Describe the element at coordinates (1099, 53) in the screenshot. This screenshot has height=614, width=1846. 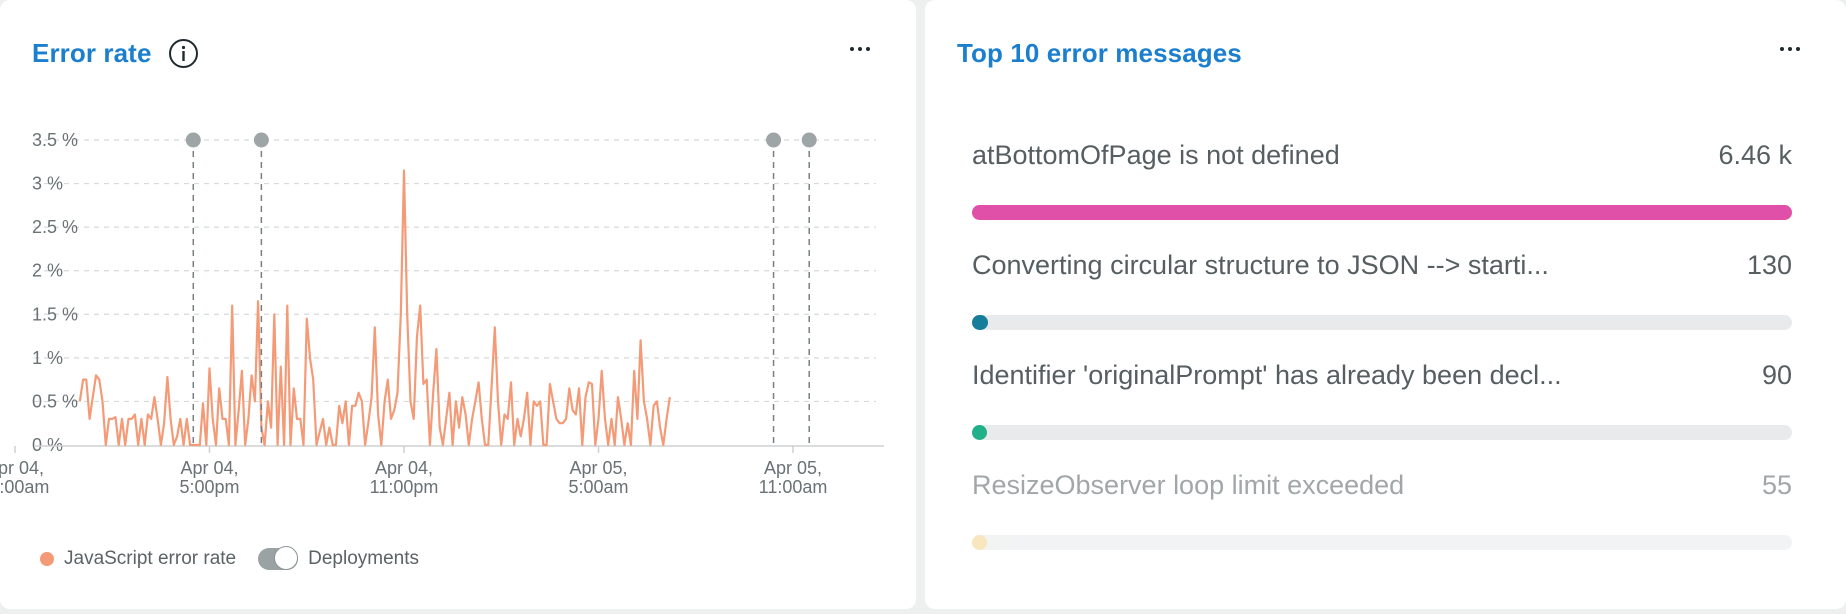
I see `top-errors-title: Top 10 error messages` at that location.